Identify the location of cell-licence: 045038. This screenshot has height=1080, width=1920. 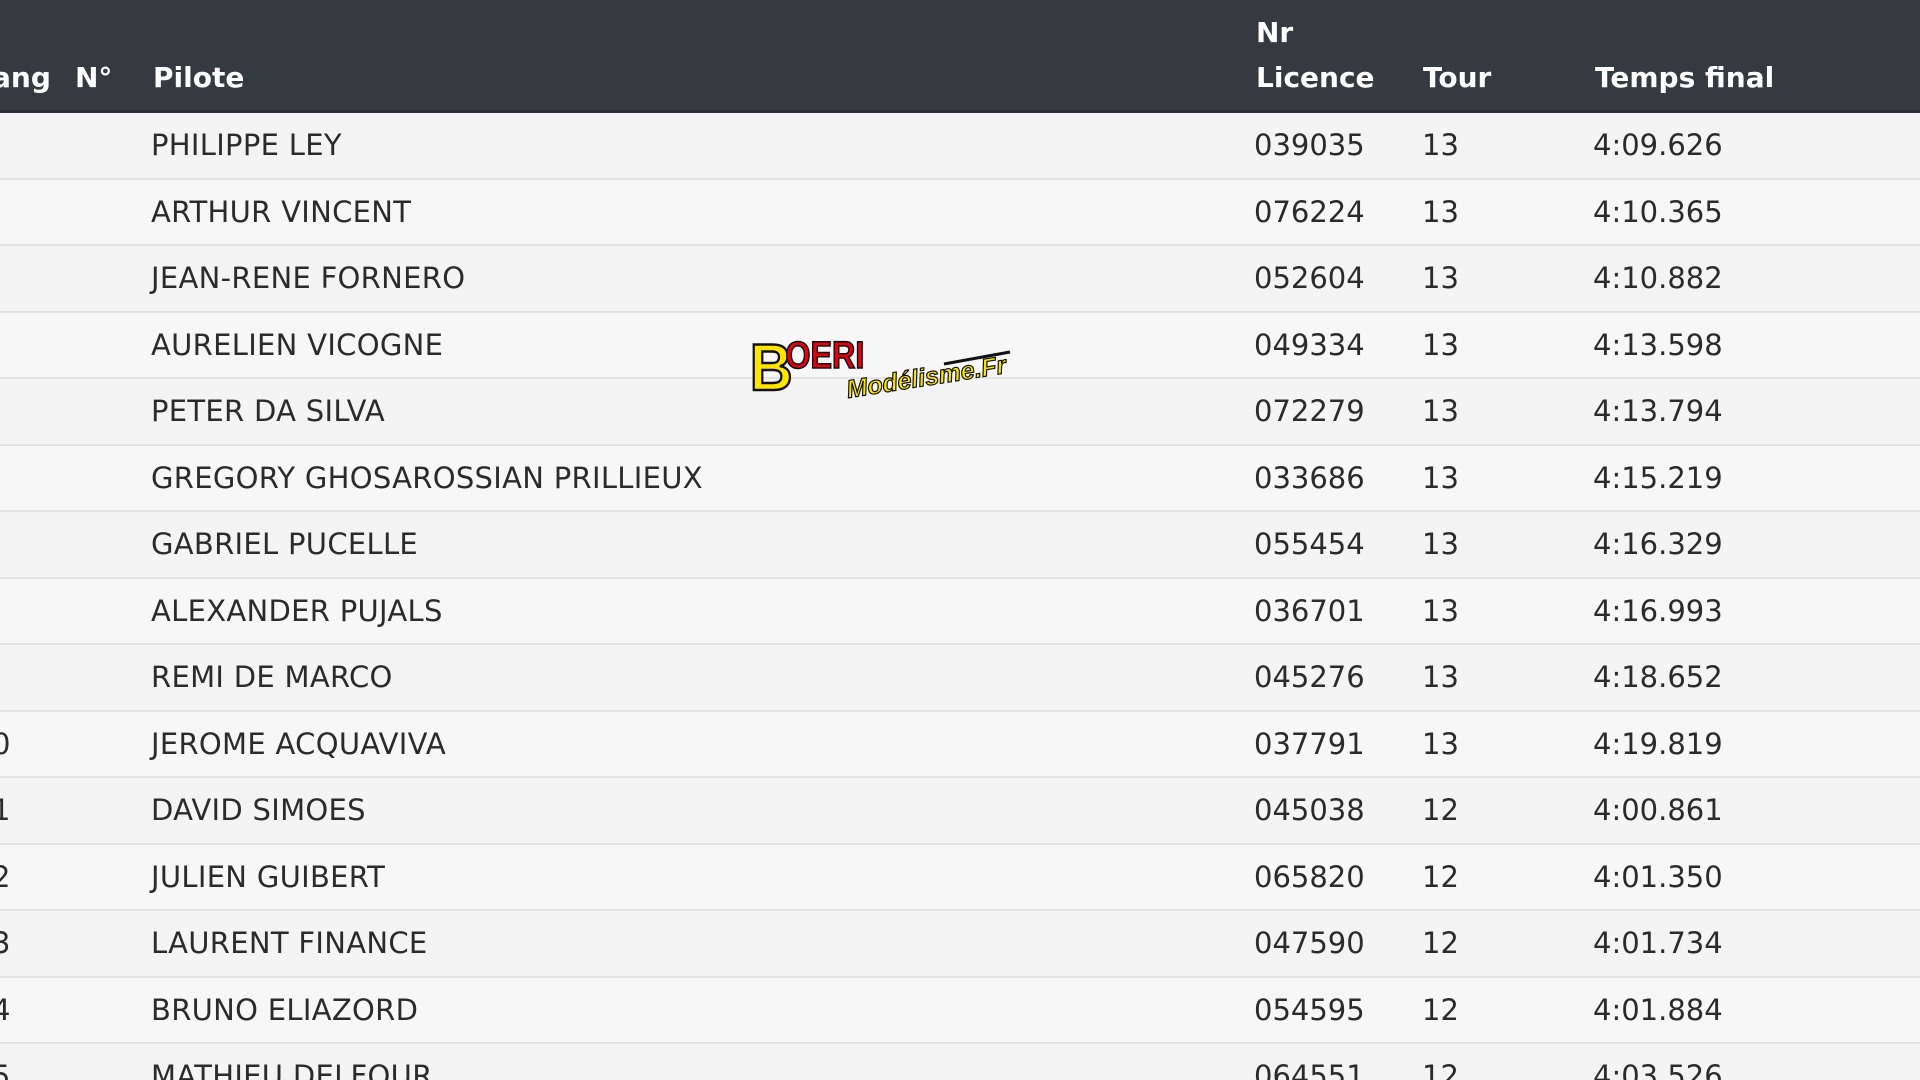
(1309, 810).